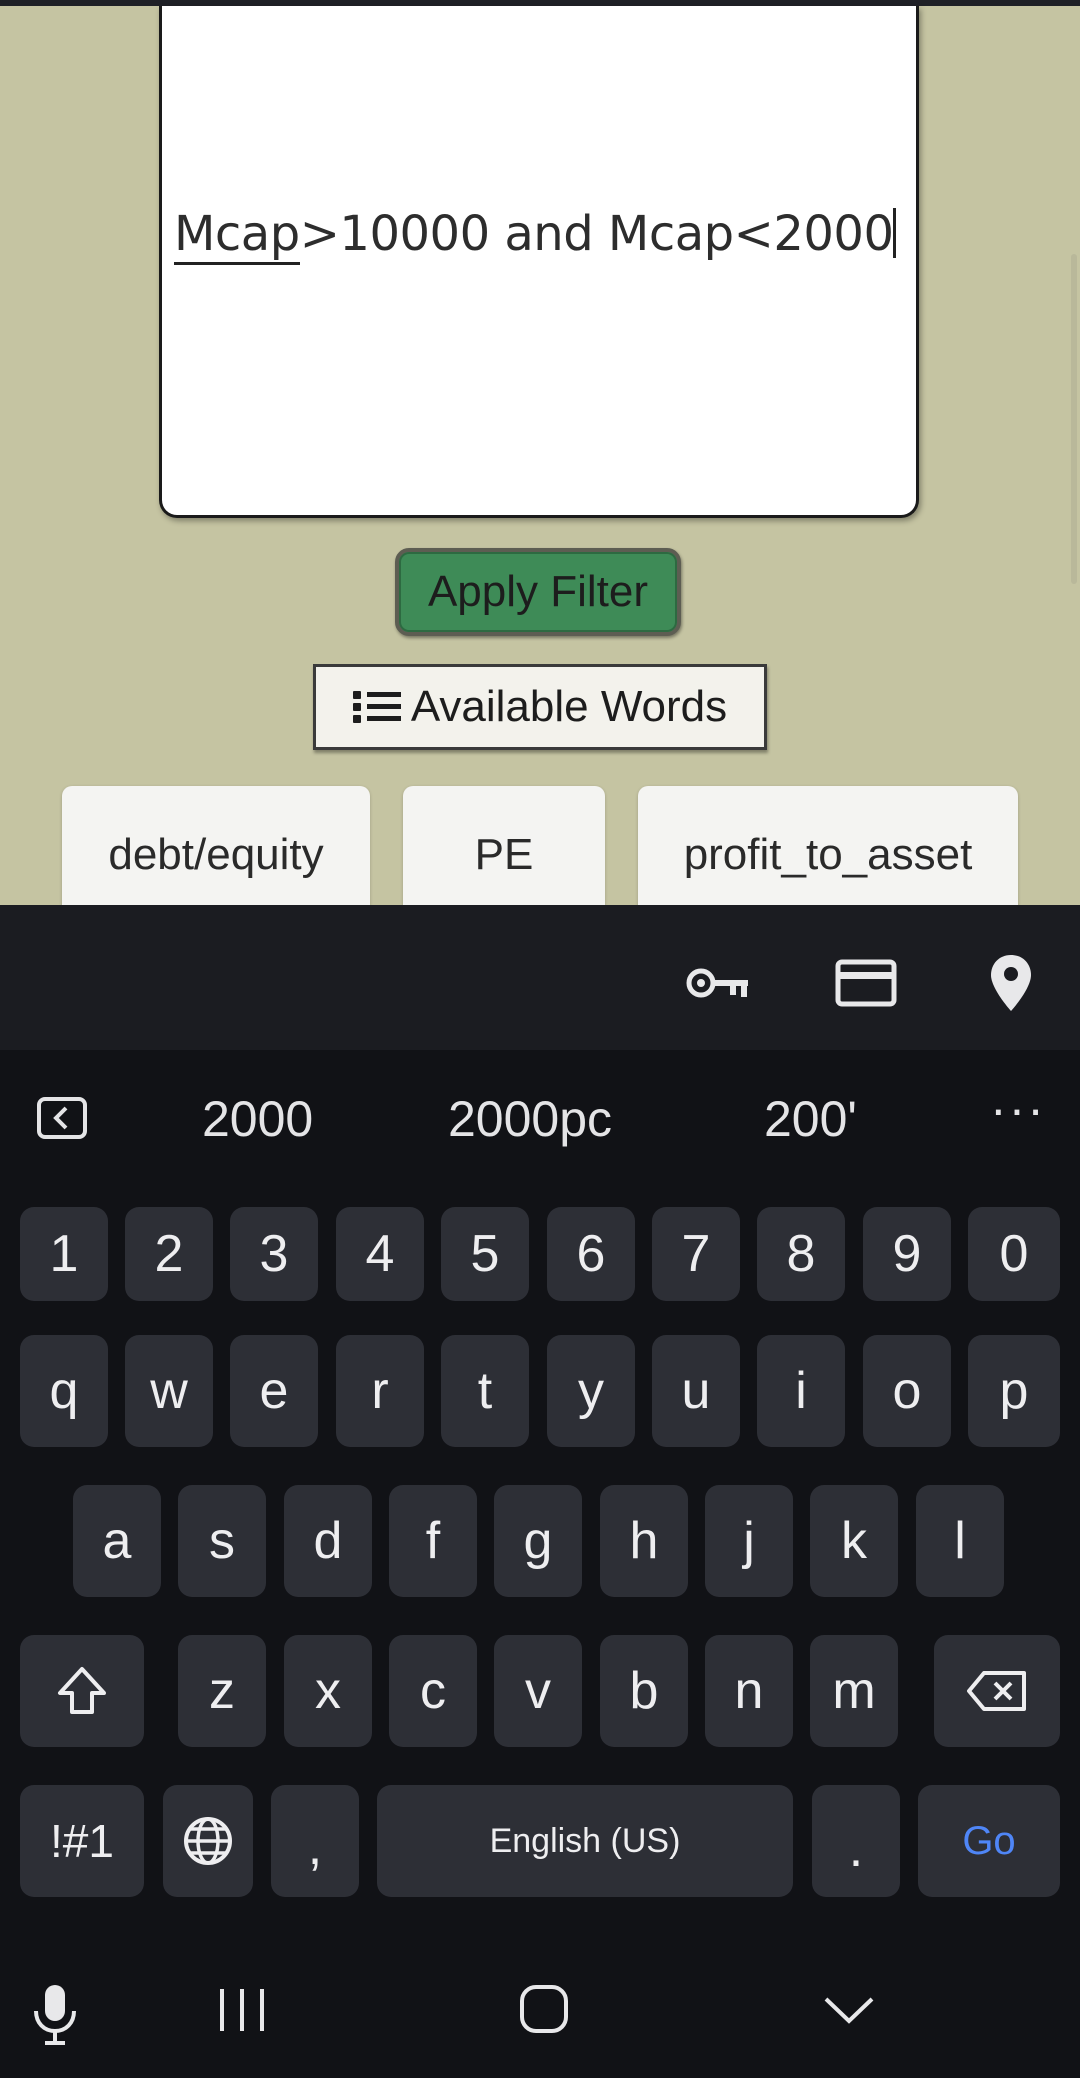 This screenshot has height=2078, width=1080. Describe the element at coordinates (1074, 419) in the screenshot. I see `scrollbar` at that location.